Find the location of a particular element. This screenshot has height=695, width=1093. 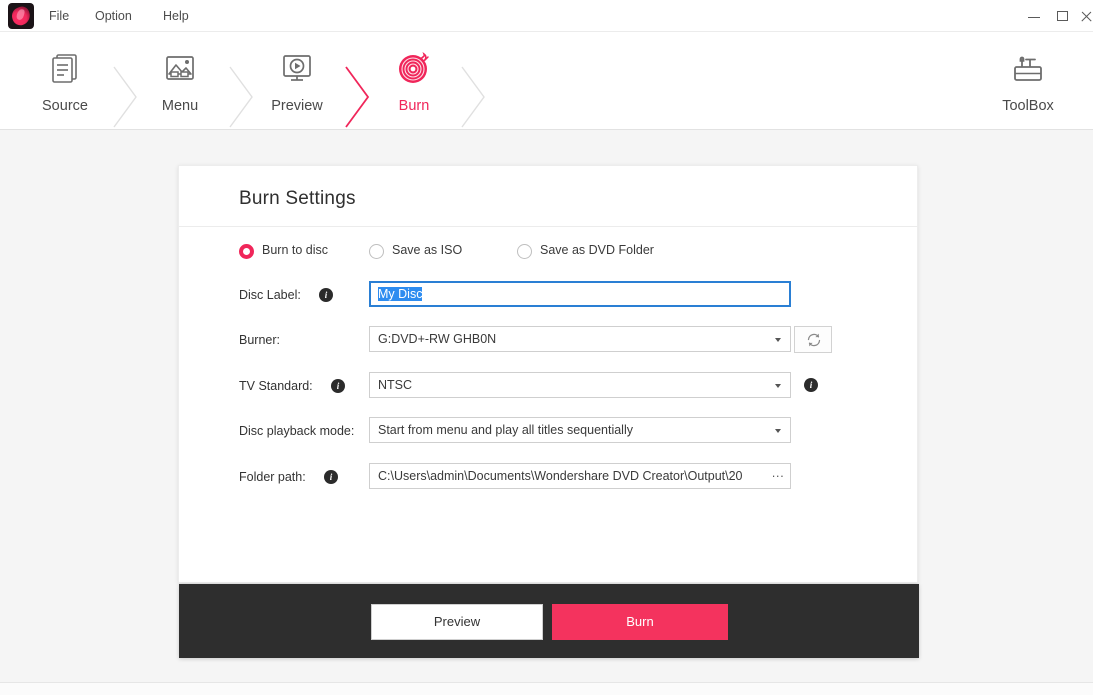

minimize-icon is located at coordinates (1034, 16).